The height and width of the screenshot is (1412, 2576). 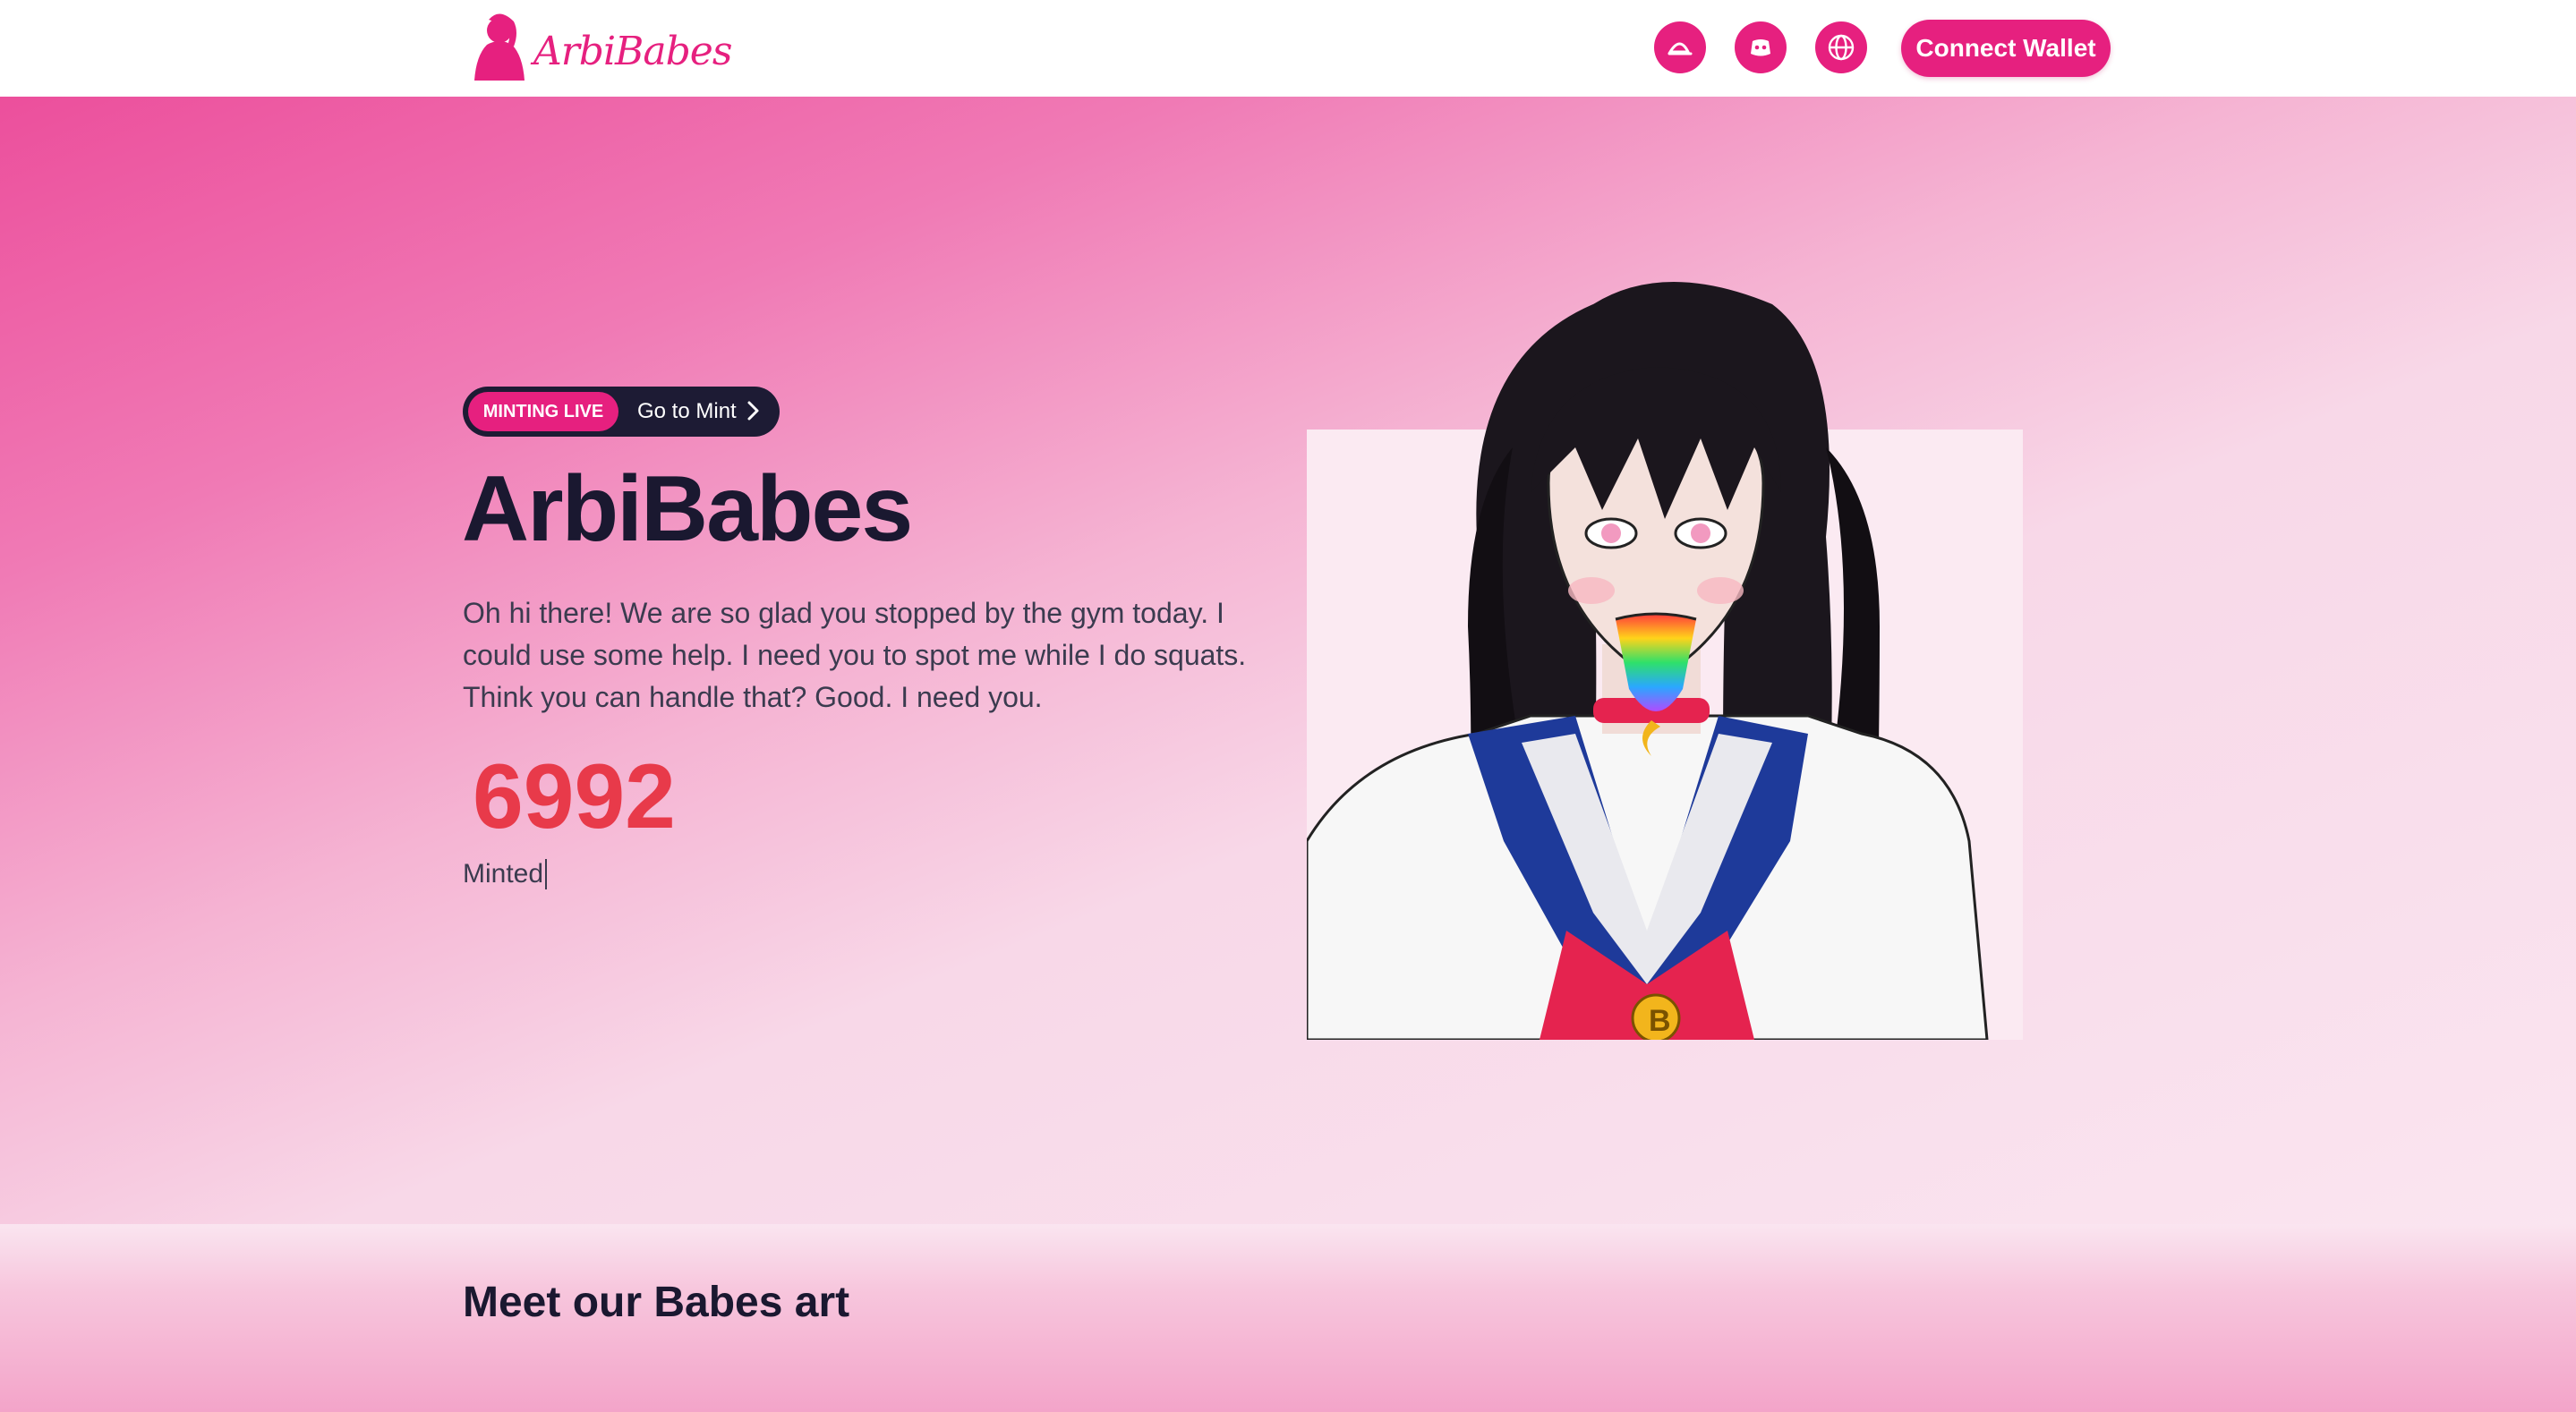 What do you see at coordinates (753, 411) in the screenshot?
I see `chevron-right-icon` at bounding box center [753, 411].